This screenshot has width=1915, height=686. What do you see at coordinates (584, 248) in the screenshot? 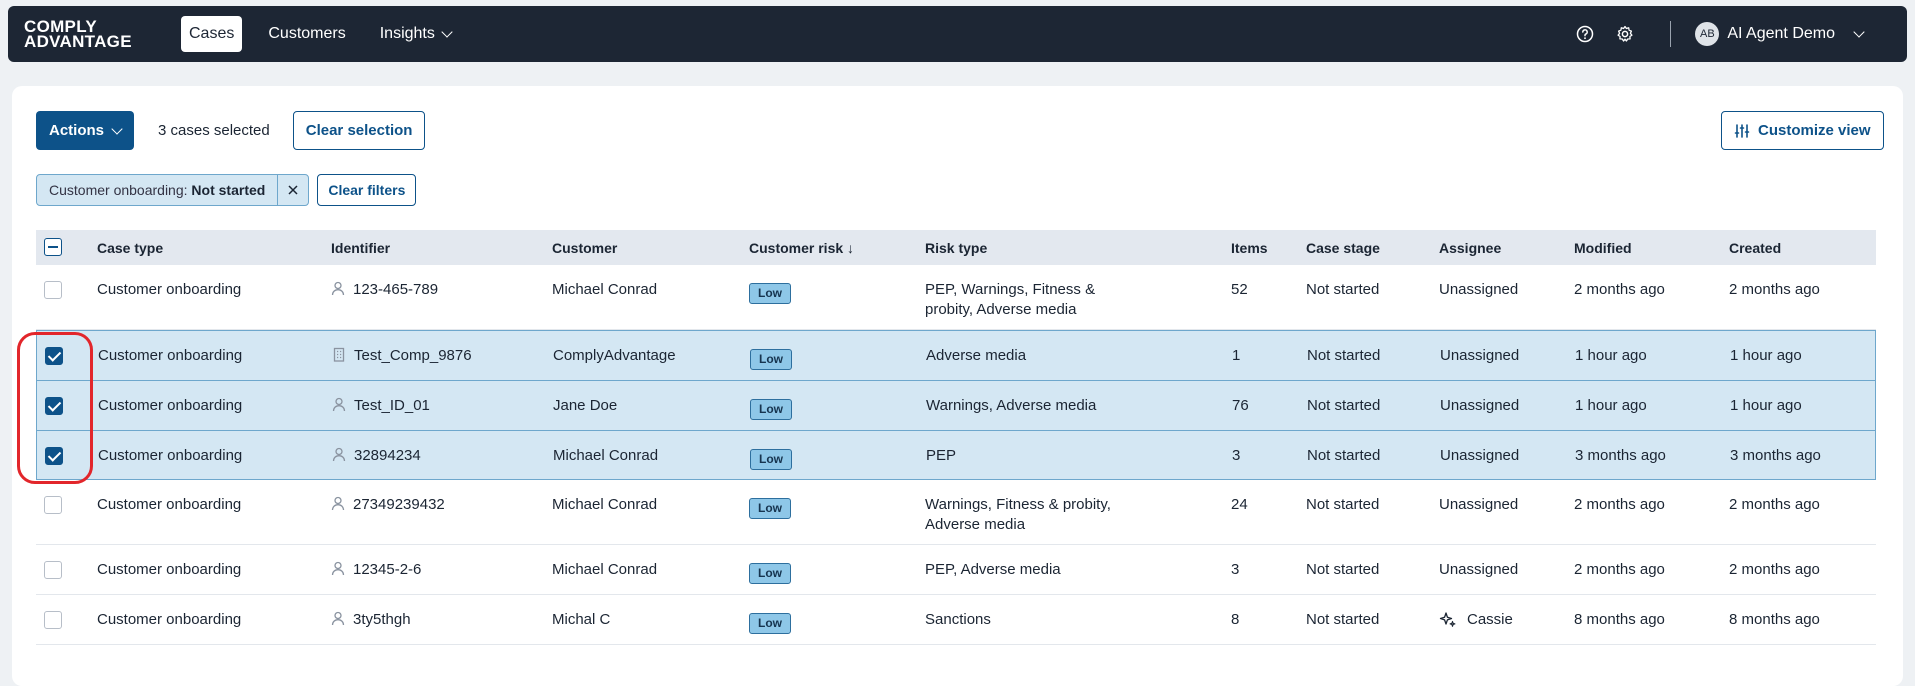
I see `column-header: Customer` at bounding box center [584, 248].